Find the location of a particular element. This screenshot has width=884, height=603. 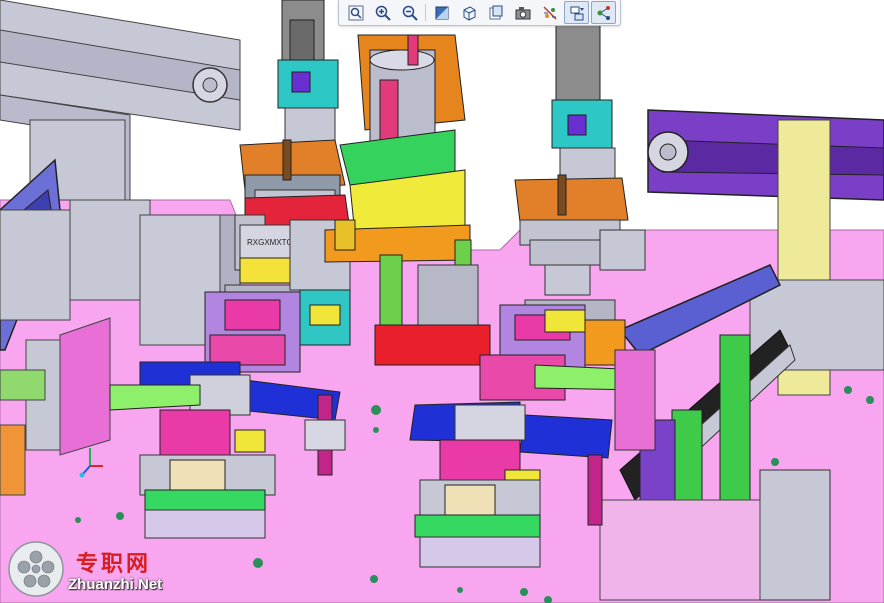

zoom-in-icon is located at coordinates (383, 13).